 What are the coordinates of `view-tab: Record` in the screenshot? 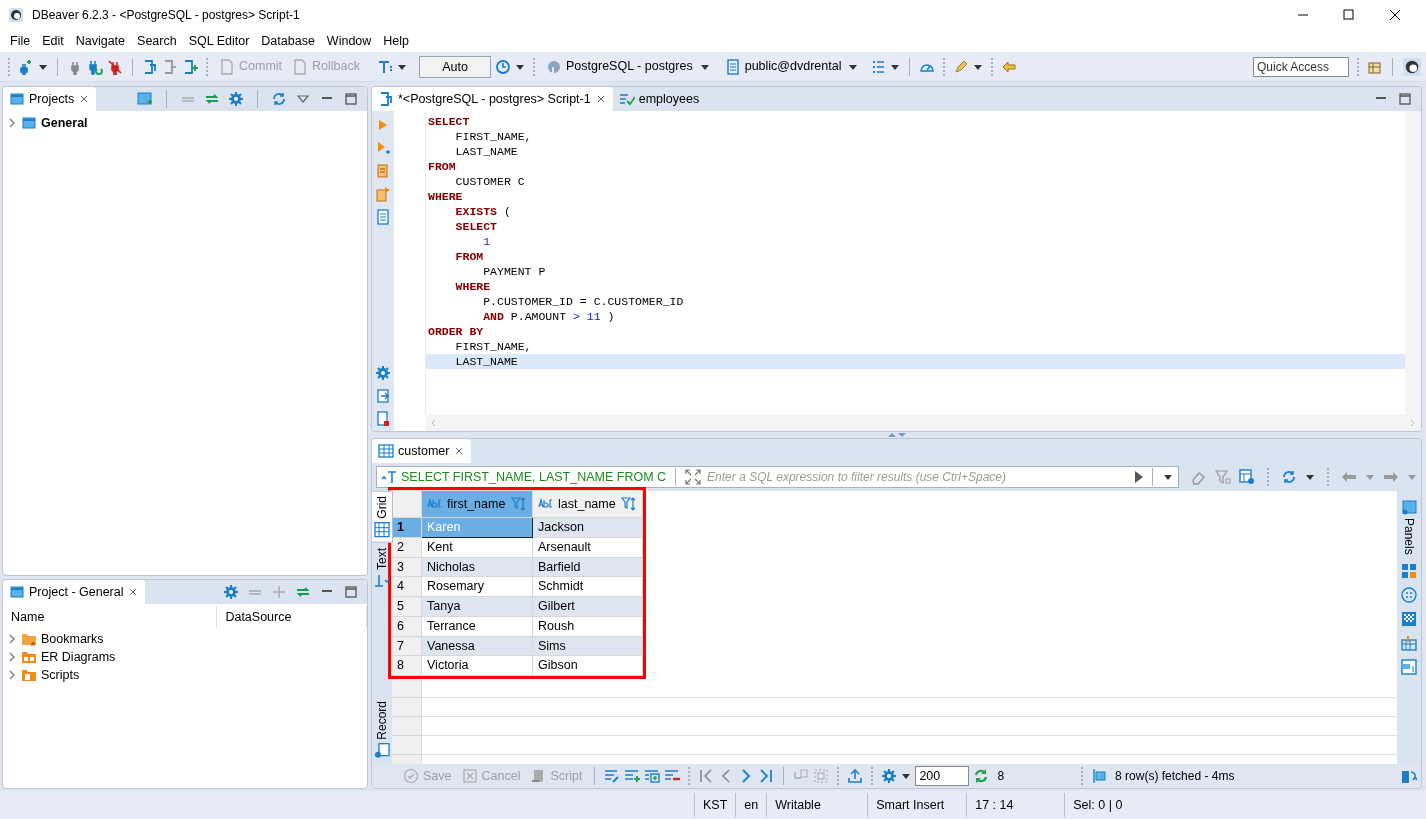 It's located at (382, 730).